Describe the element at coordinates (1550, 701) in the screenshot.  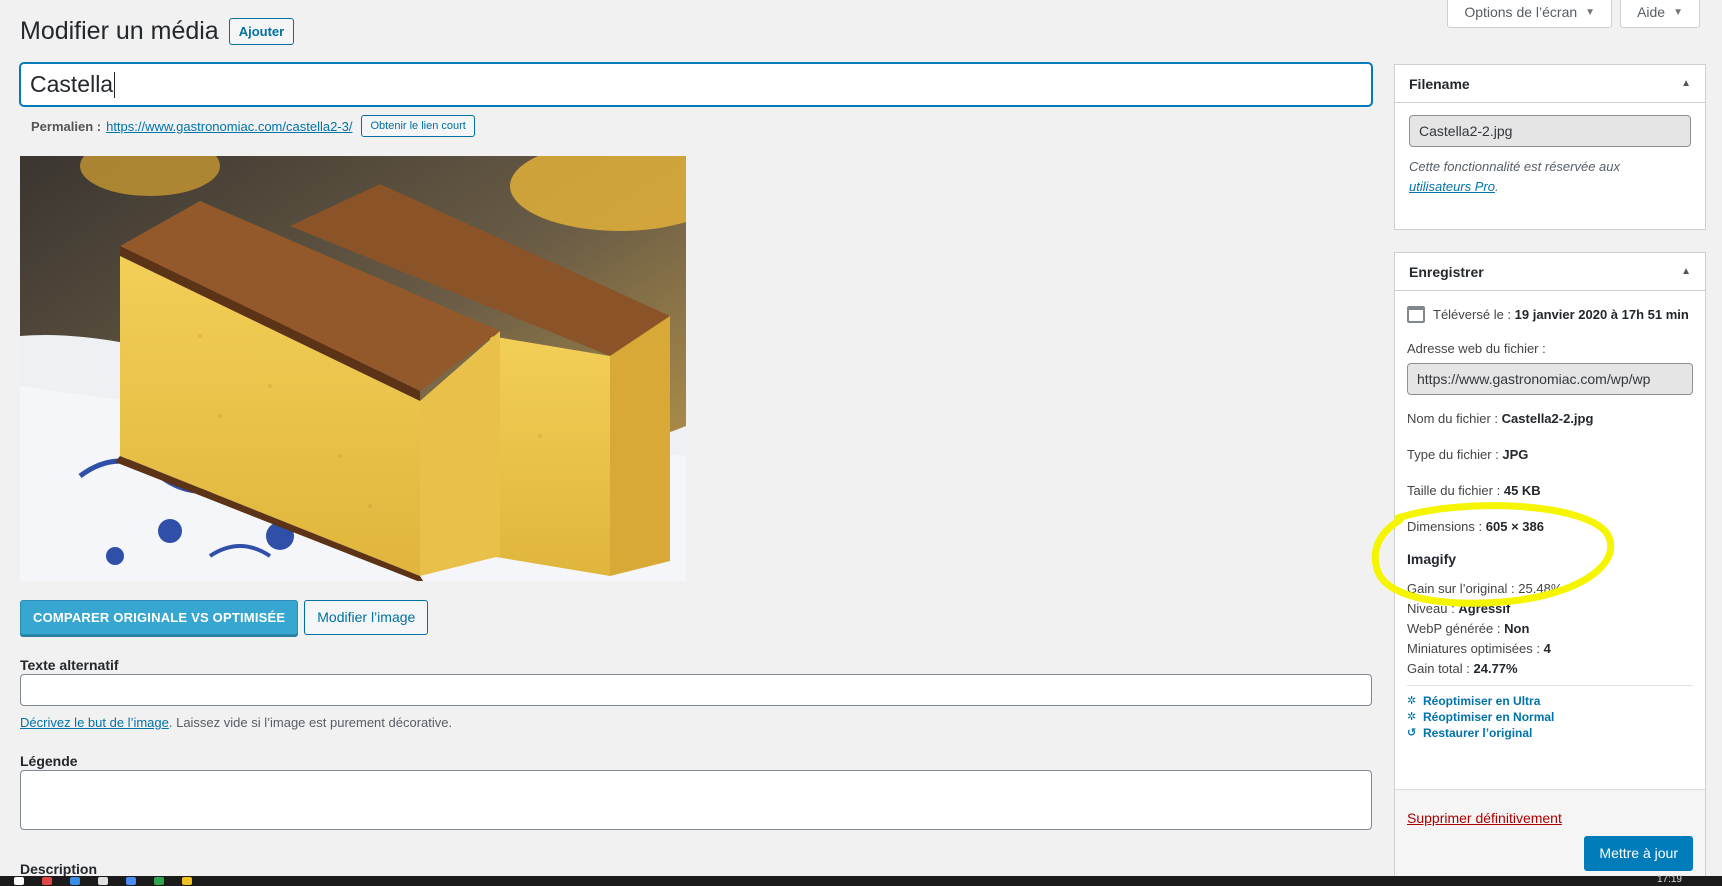
I see `reoptimize-ultra-link: ✲ Réoptimiser en Ultra` at that location.